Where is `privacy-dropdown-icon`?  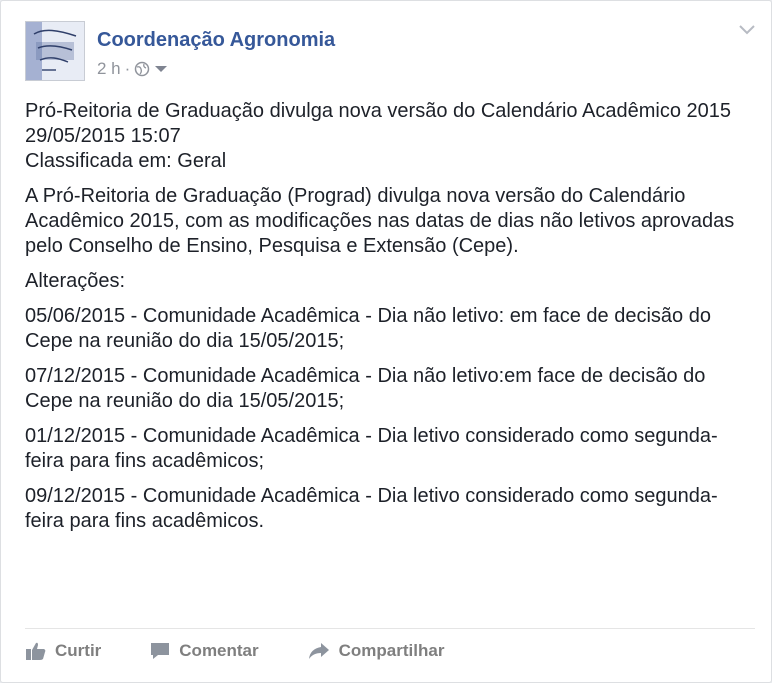
privacy-dropdown-icon is located at coordinates (161, 69).